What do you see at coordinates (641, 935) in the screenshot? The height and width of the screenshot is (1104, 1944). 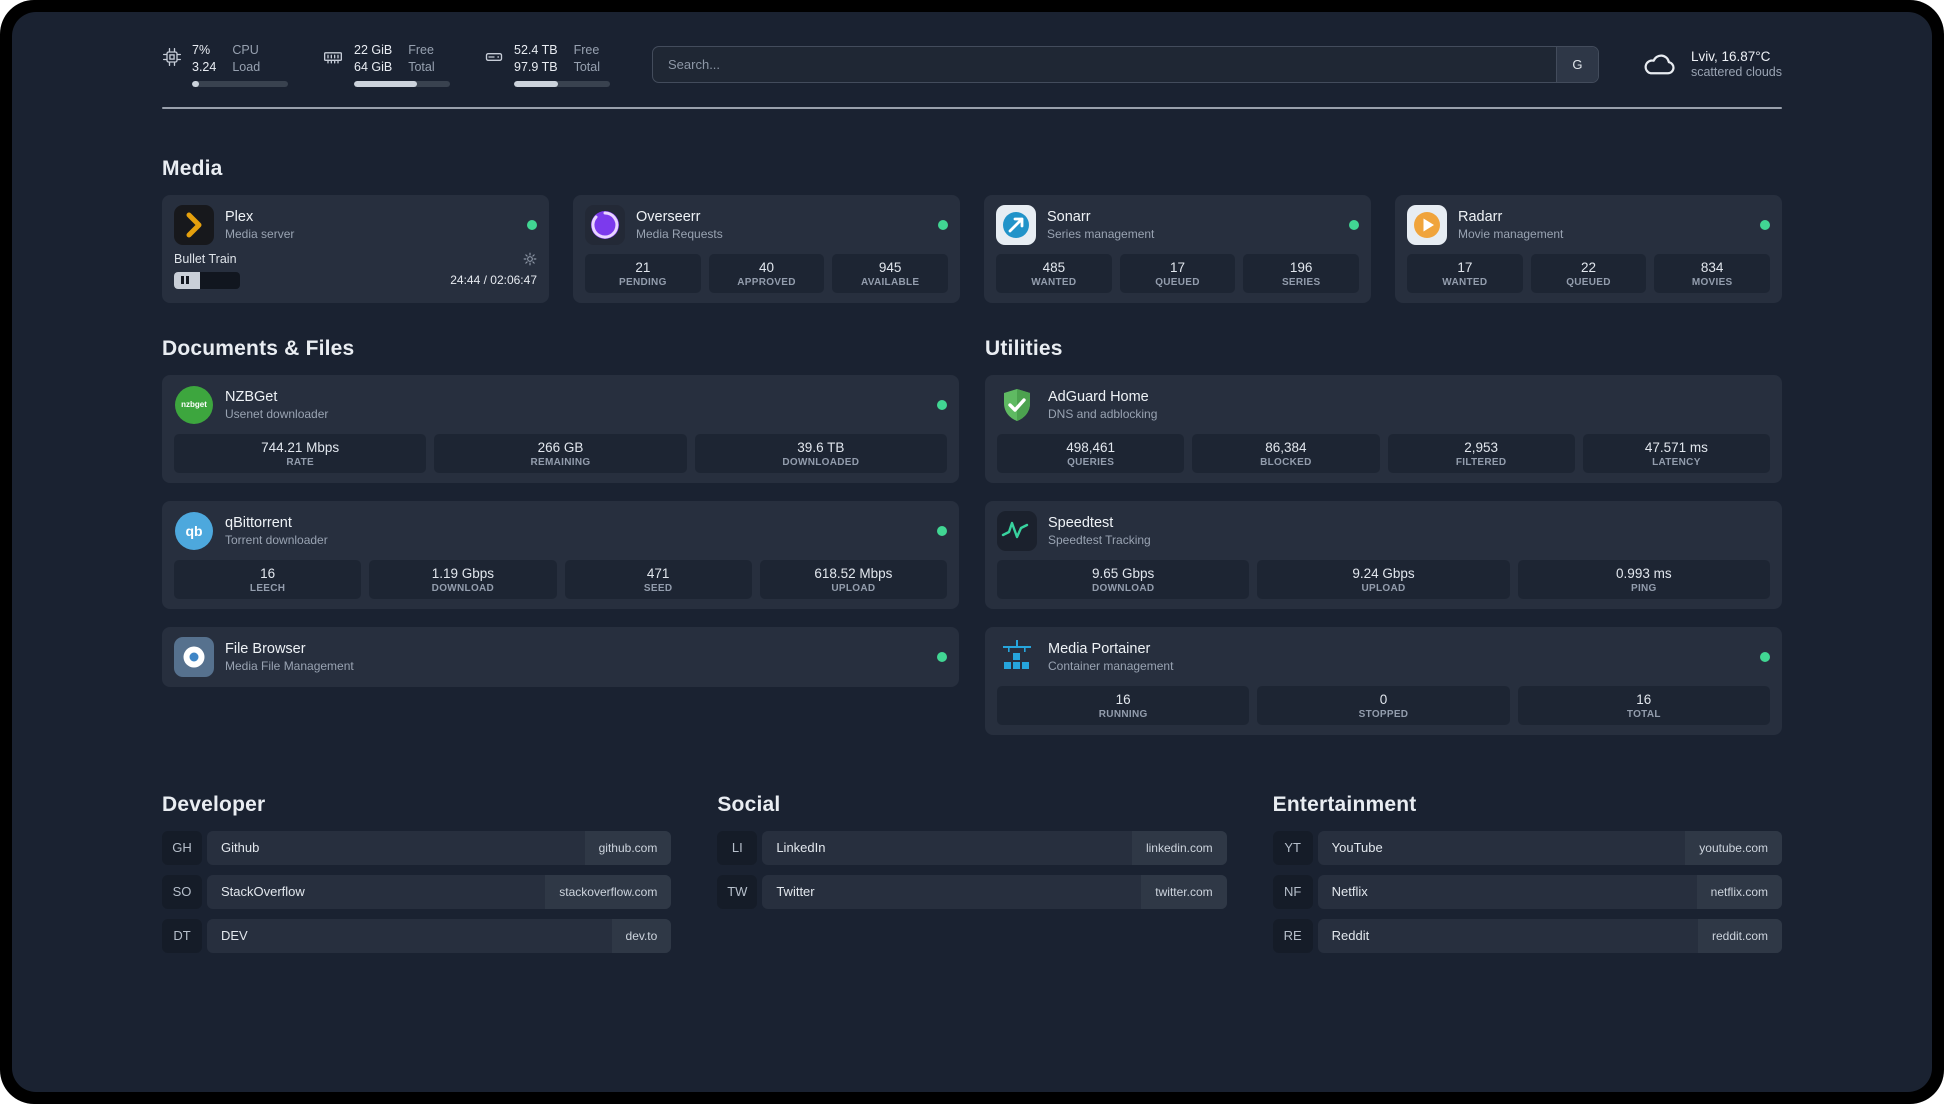 I see `bookmark-url: dev.to` at bounding box center [641, 935].